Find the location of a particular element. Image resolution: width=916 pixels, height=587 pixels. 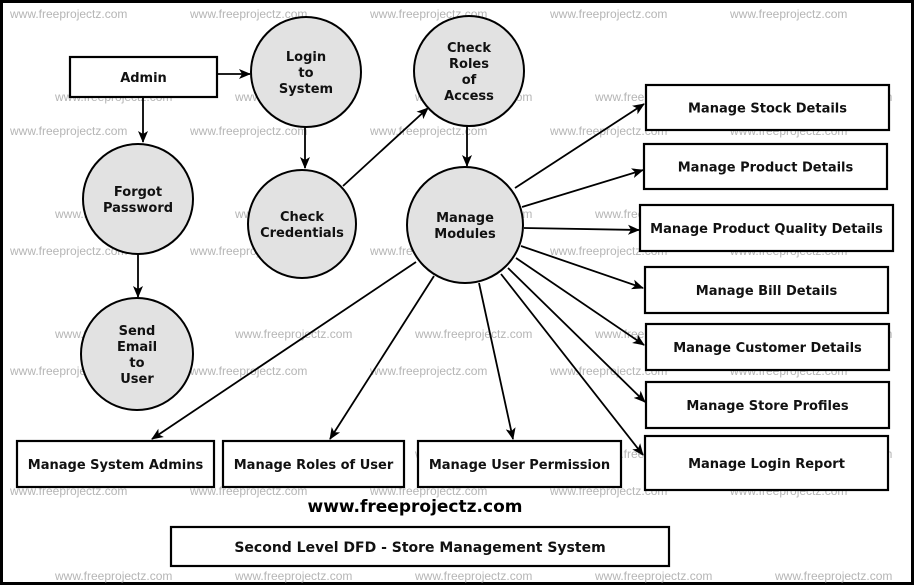

process-label: Access is located at coordinates (469, 96).